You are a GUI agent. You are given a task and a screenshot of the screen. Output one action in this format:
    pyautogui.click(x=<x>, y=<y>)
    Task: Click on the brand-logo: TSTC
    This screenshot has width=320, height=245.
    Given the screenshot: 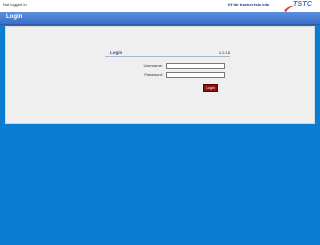 What is the action you would take?
    pyautogui.click(x=300, y=6)
    